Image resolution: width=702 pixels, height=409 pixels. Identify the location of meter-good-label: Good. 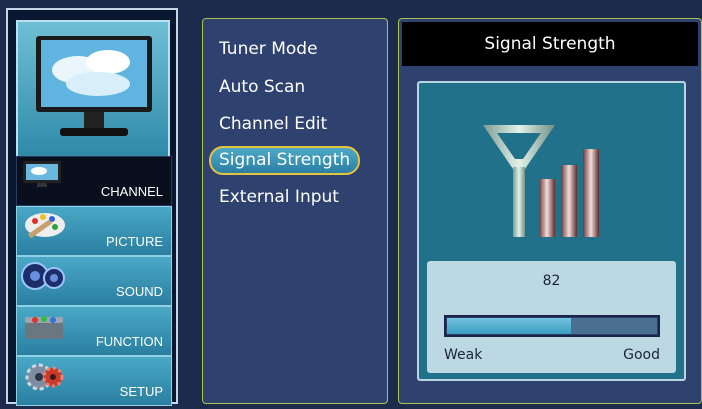
(641, 355).